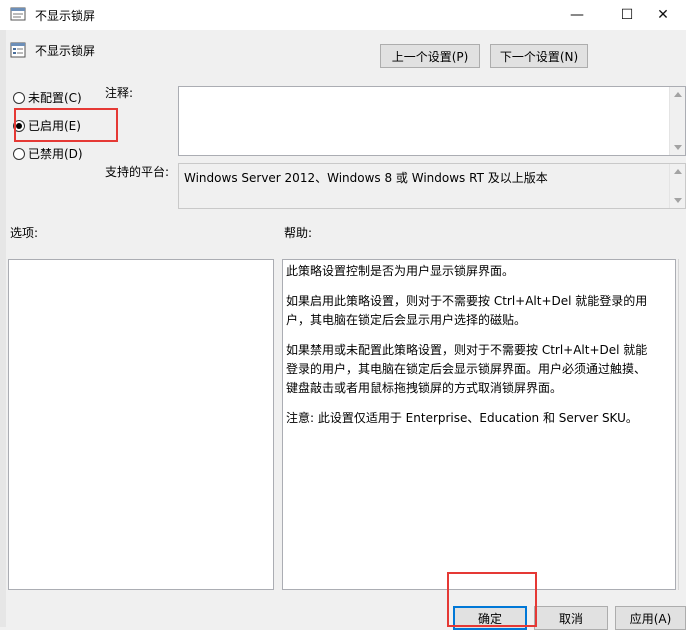  I want to click on minimize-button: —, so click(577, 15).